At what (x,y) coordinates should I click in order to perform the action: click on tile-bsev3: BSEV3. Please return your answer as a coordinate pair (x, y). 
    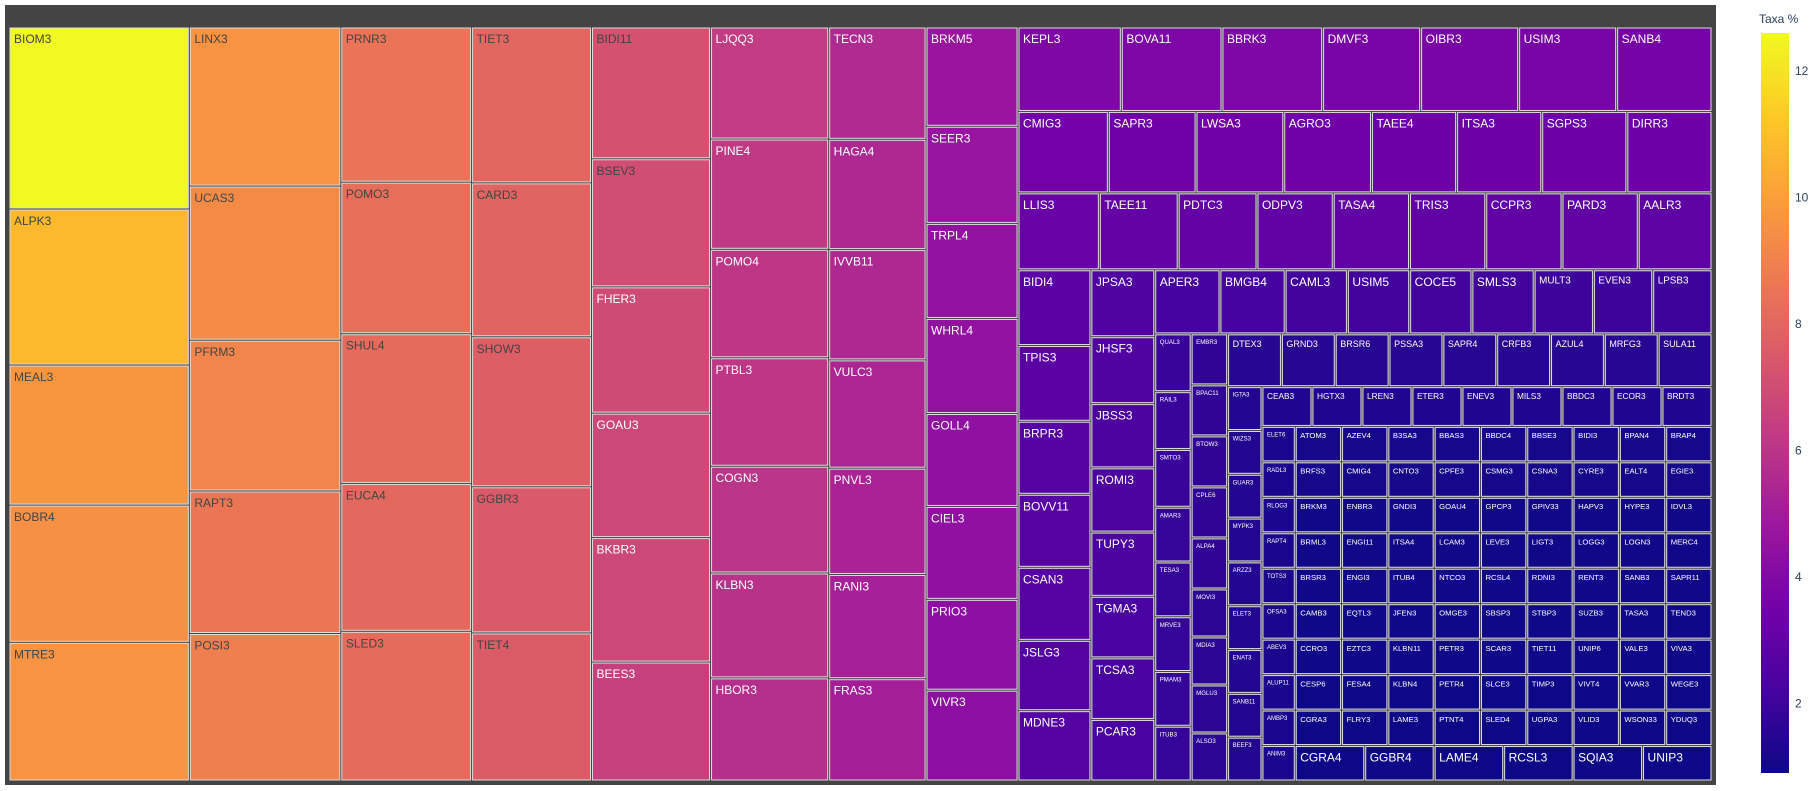
    Looking at the image, I should click on (651, 223).